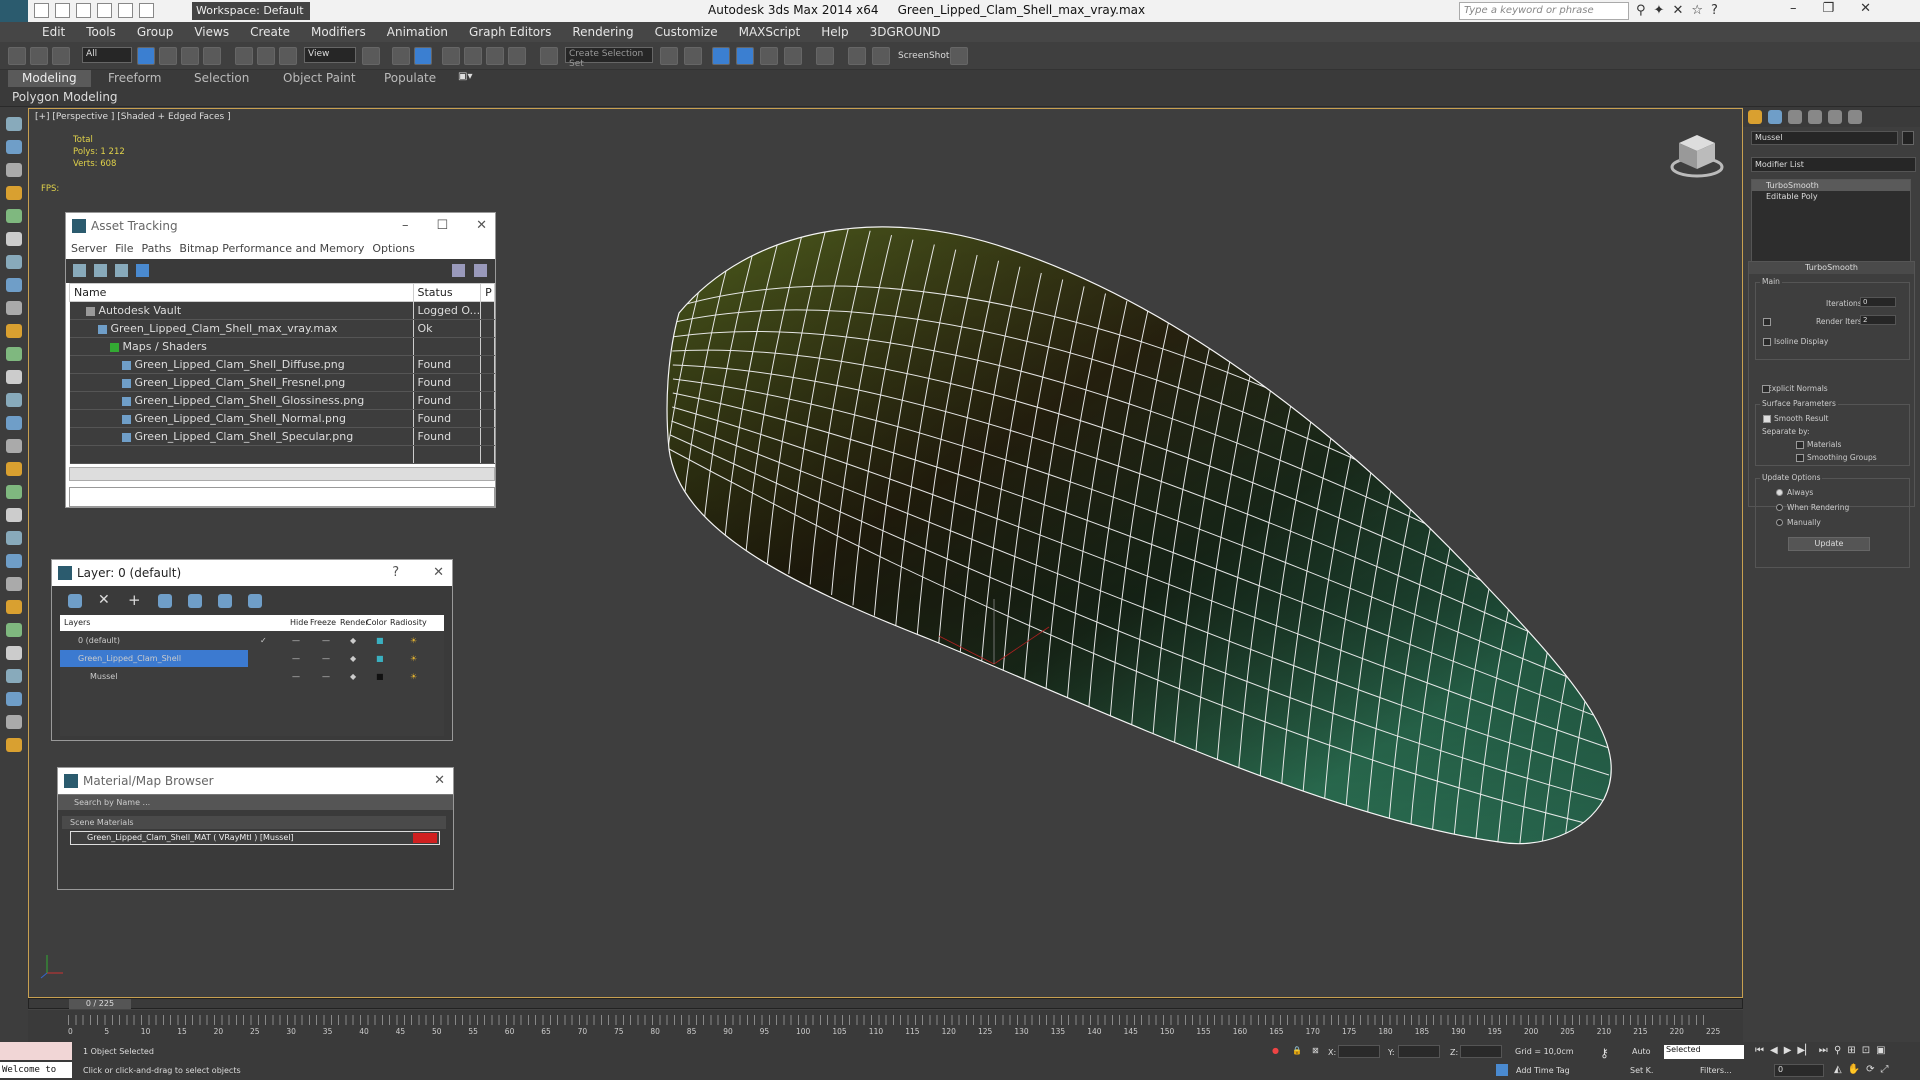 The image size is (1920, 1080). What do you see at coordinates (686, 32) in the screenshot?
I see `menu-customize: Customize` at bounding box center [686, 32].